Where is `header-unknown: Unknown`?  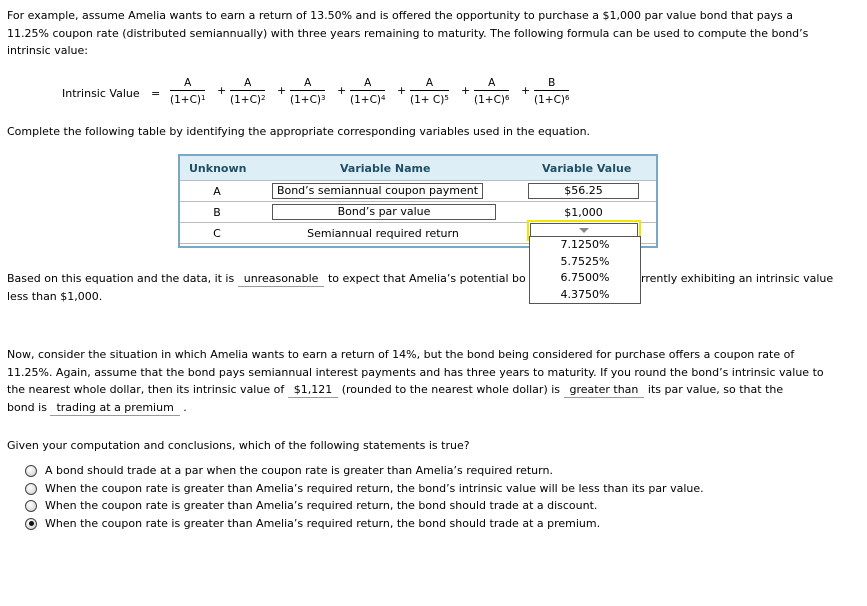 header-unknown: Unknown is located at coordinates (218, 168).